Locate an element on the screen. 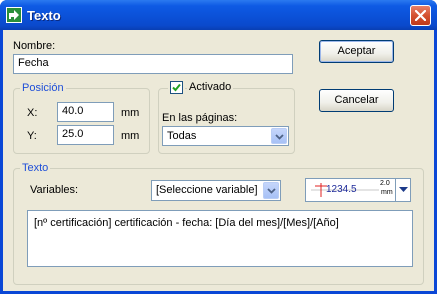 The image size is (437, 294). format-preview-text: 1234.5 is located at coordinates (341, 189).